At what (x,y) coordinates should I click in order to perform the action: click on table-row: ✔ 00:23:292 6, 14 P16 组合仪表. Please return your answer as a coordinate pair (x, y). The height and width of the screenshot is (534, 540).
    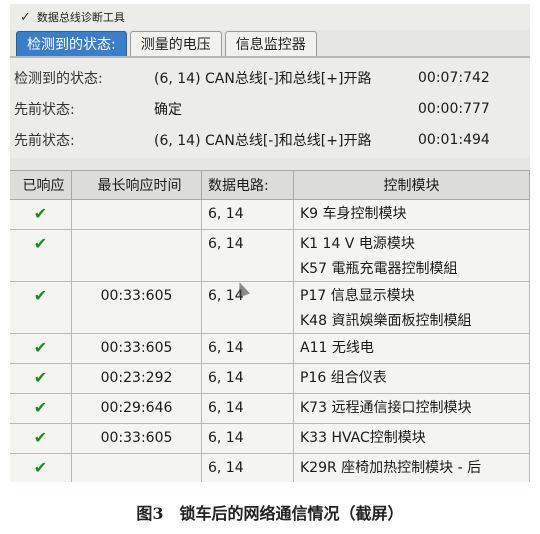
    Looking at the image, I should click on (270, 379).